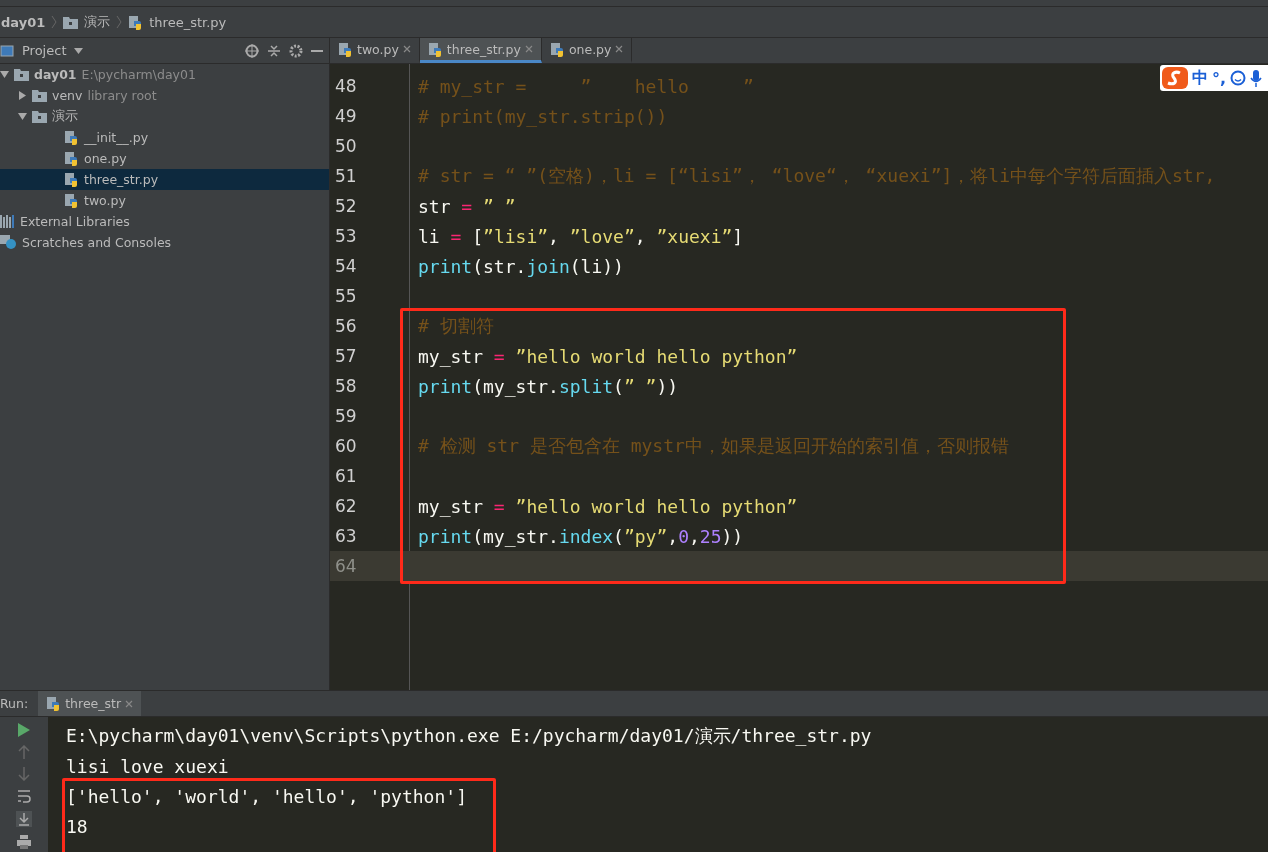  I want to click on console-output-line: lisi love xuexi, so click(147, 766).